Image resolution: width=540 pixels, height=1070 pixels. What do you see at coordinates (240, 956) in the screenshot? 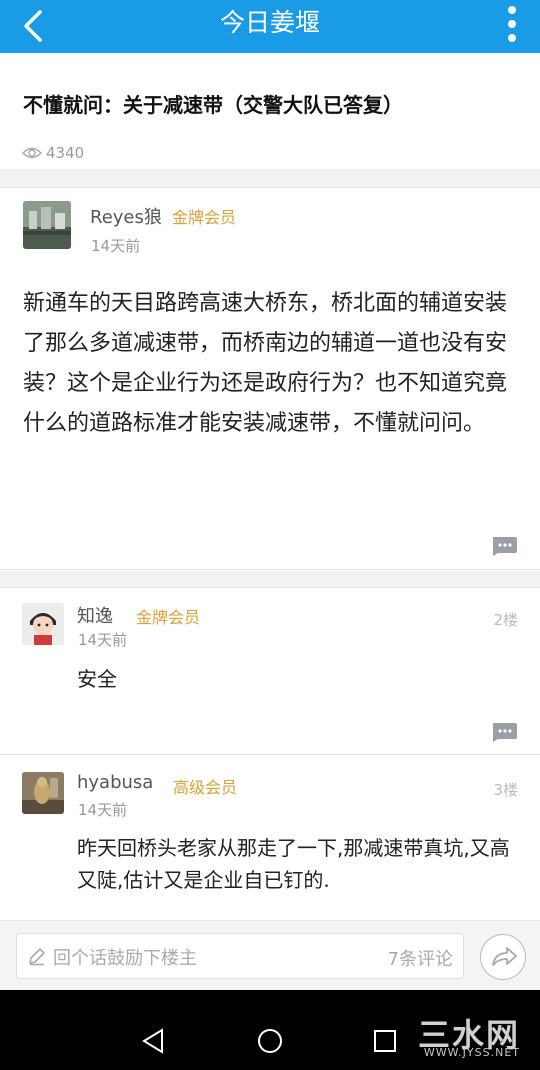
I see `comment-input: 回个话鼓励下楼主 7条评论` at bounding box center [240, 956].